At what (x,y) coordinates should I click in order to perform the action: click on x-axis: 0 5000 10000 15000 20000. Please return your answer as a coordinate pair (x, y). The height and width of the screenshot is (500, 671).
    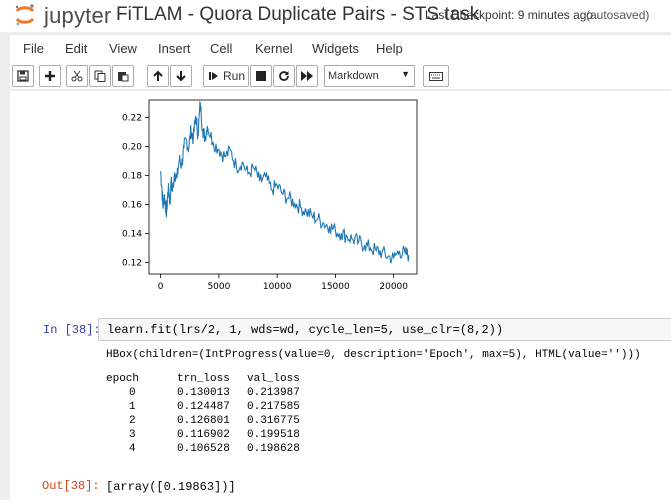
    Looking at the image, I should click on (283, 283).